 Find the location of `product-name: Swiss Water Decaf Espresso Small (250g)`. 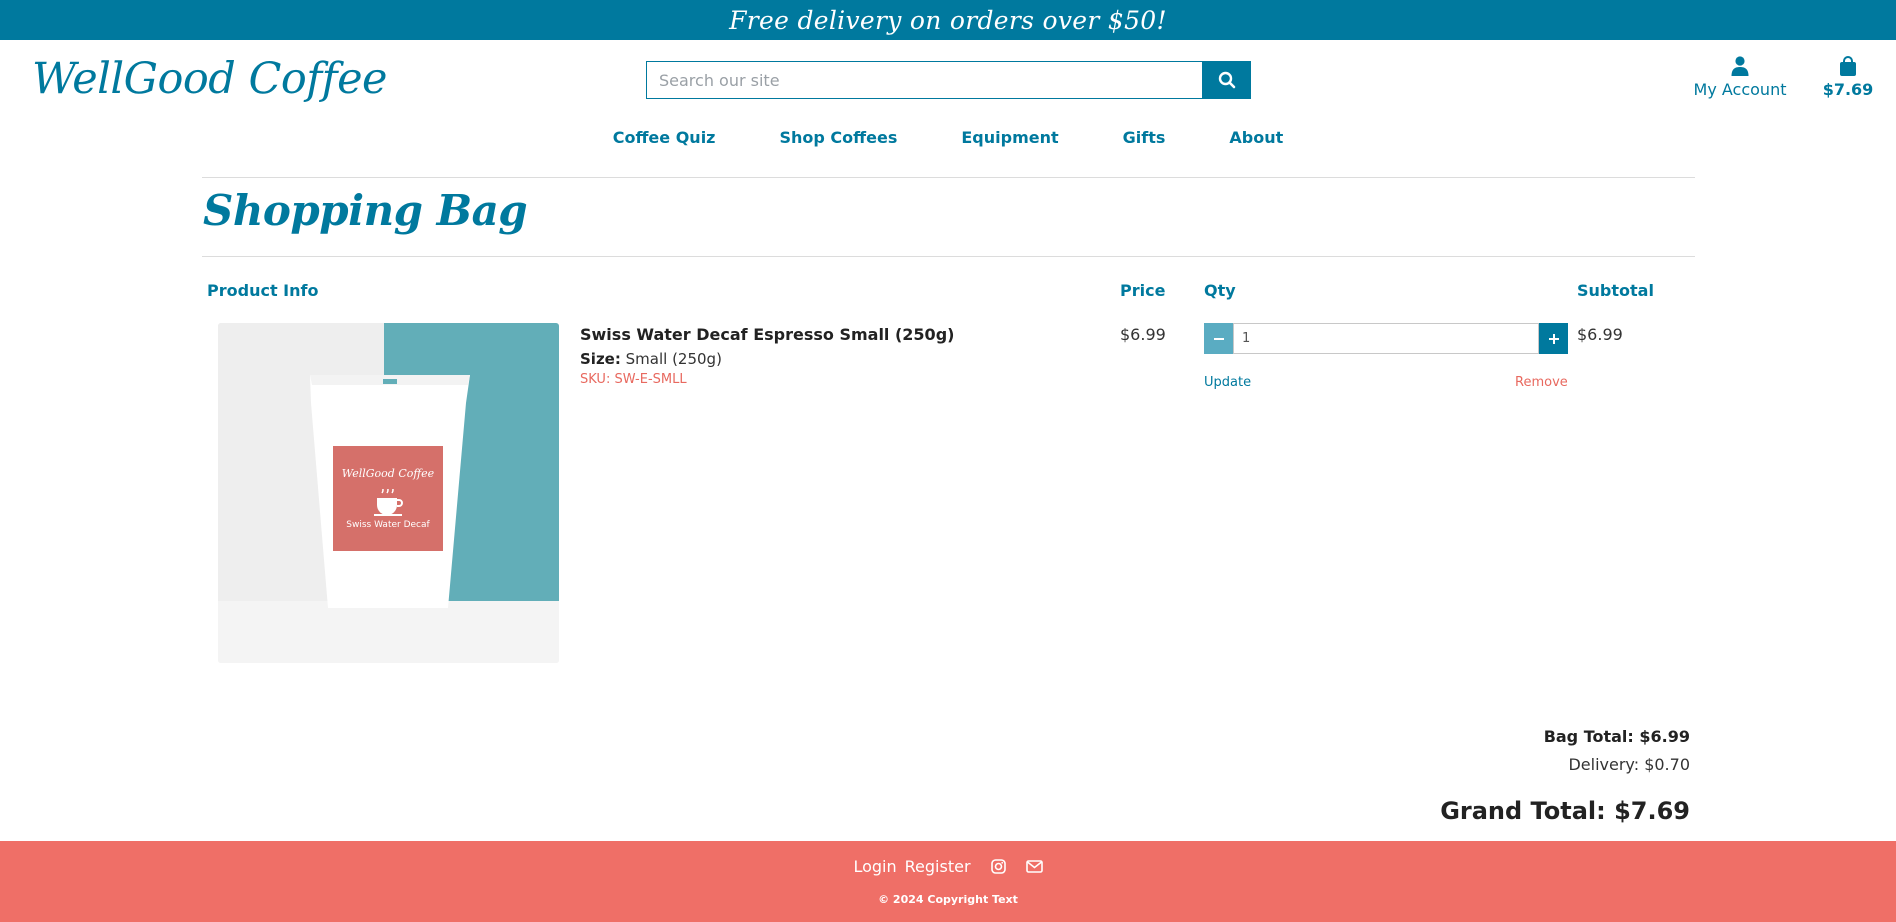

product-name: Swiss Water Decaf Espresso Small (250g) is located at coordinates (767, 334).